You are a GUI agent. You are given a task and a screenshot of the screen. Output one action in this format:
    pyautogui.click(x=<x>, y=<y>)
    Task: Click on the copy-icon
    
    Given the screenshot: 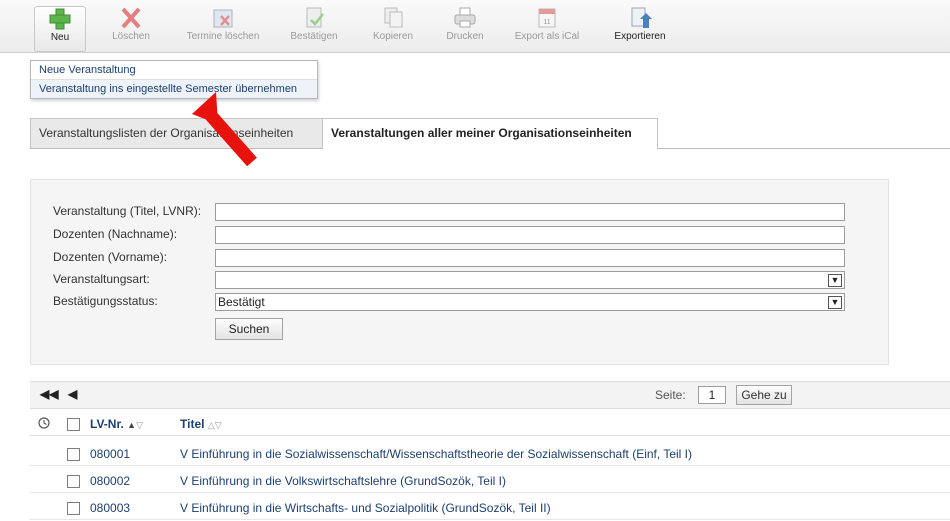 What is the action you would take?
    pyautogui.click(x=393, y=17)
    